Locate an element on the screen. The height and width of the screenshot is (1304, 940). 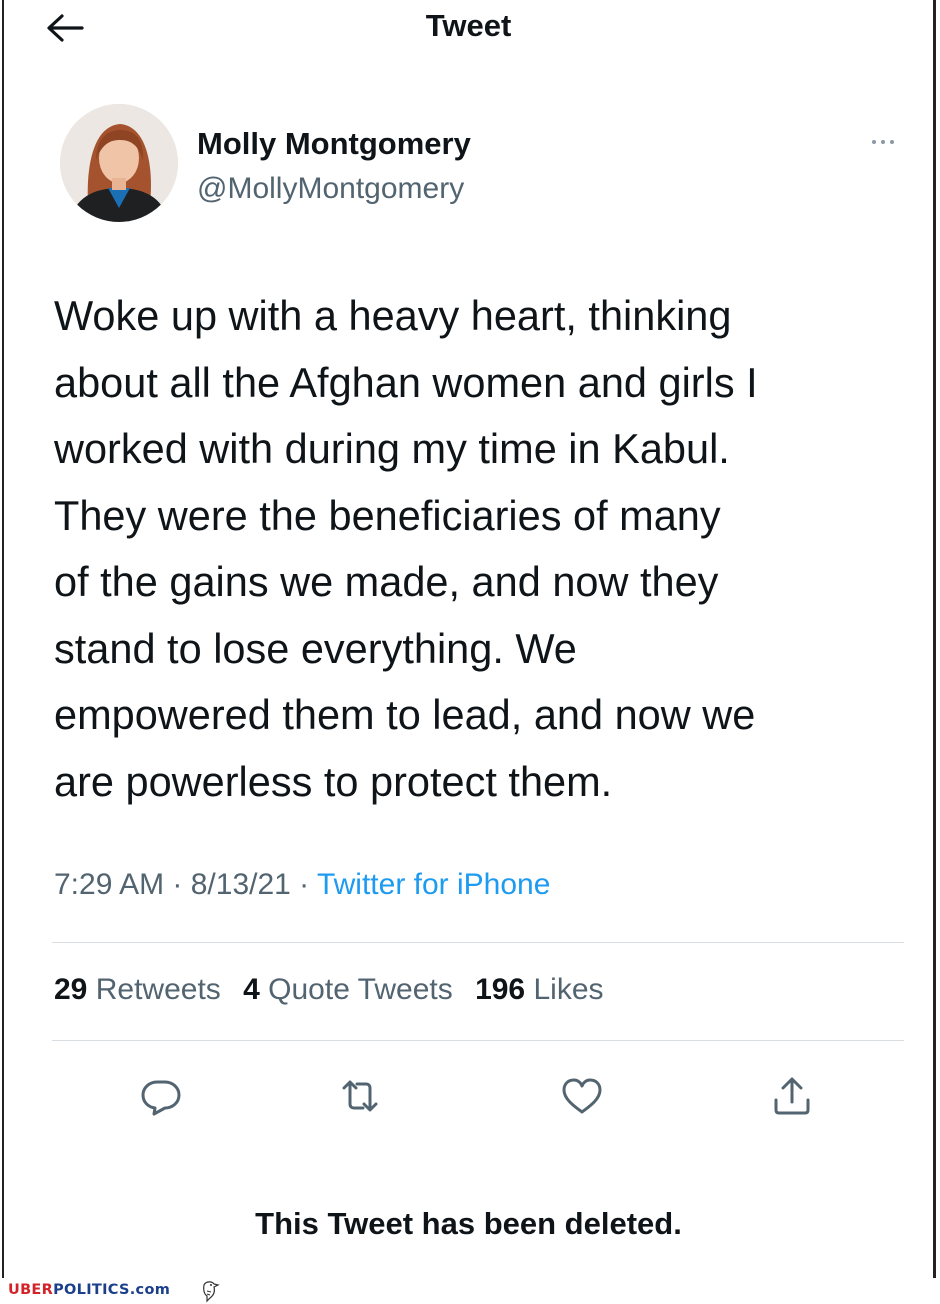
quote-tweets-label: Quote Tweets is located at coordinates (360, 989).